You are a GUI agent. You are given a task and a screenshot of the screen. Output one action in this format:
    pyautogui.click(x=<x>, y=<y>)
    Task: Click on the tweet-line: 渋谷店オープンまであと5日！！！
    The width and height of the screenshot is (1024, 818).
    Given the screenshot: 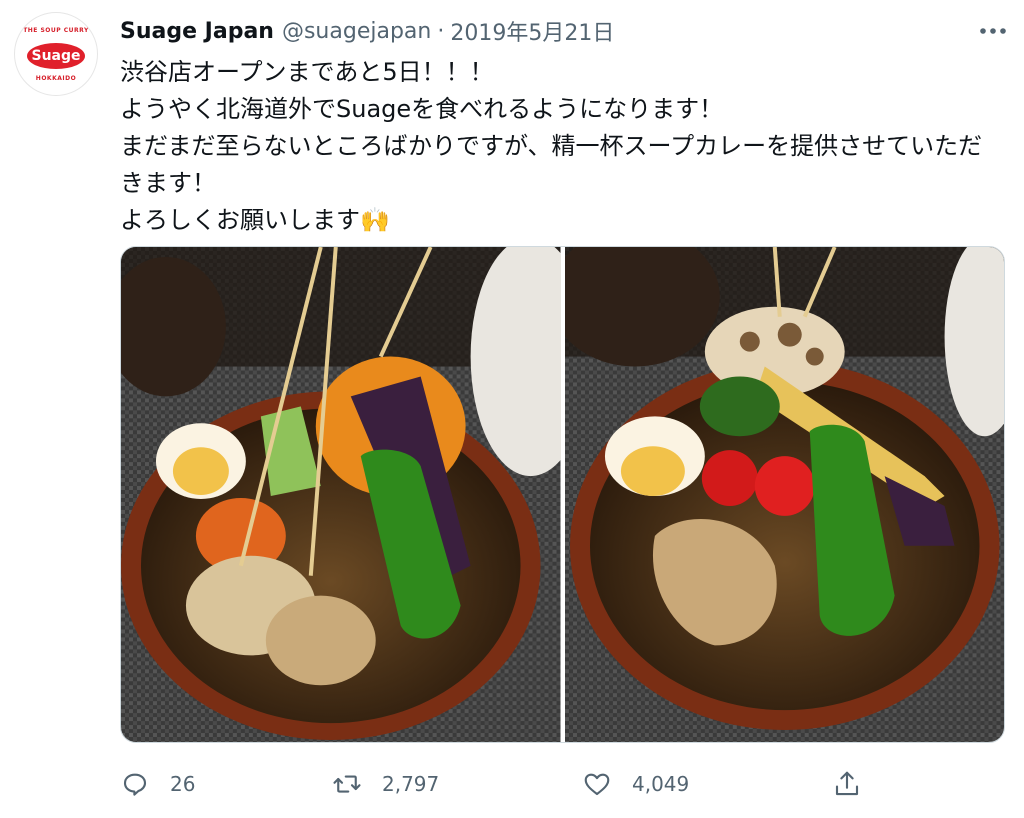 What is the action you would take?
    pyautogui.click(x=307, y=72)
    